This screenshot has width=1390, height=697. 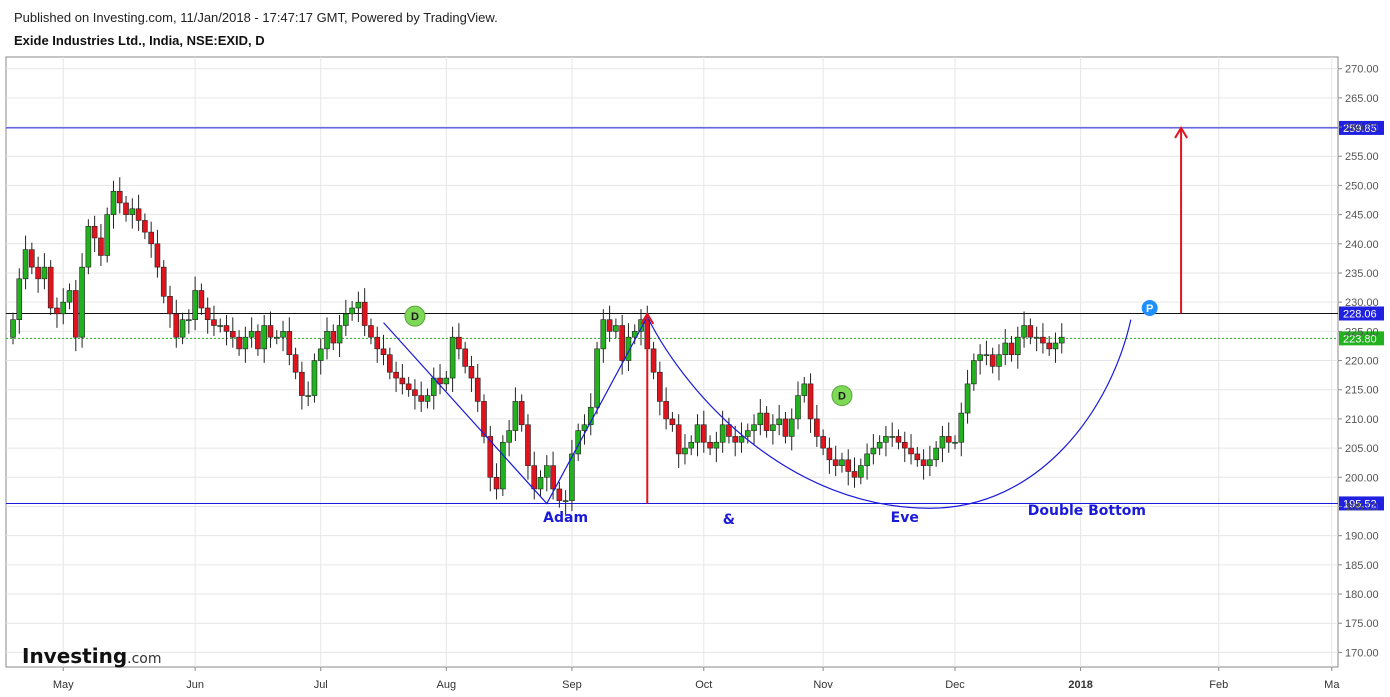 I want to click on y-tick-label: 185.00, so click(x=1362, y=566).